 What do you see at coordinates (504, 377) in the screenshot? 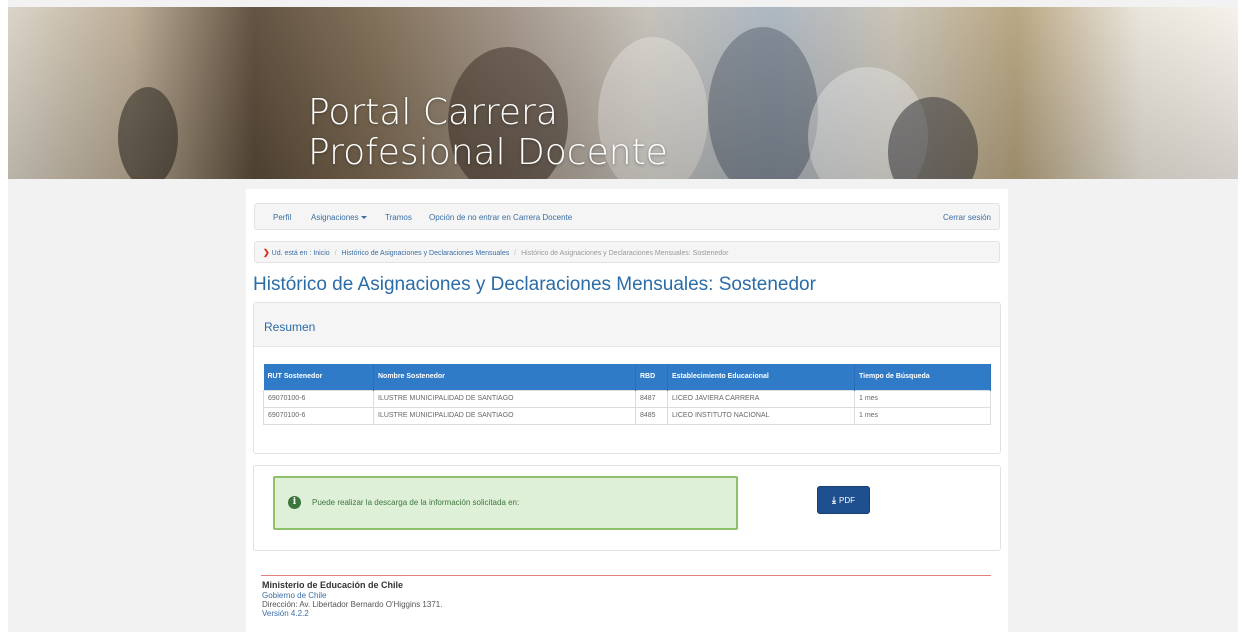
I see `col-nombre-sostenedor: Nombre Sostenedor` at bounding box center [504, 377].